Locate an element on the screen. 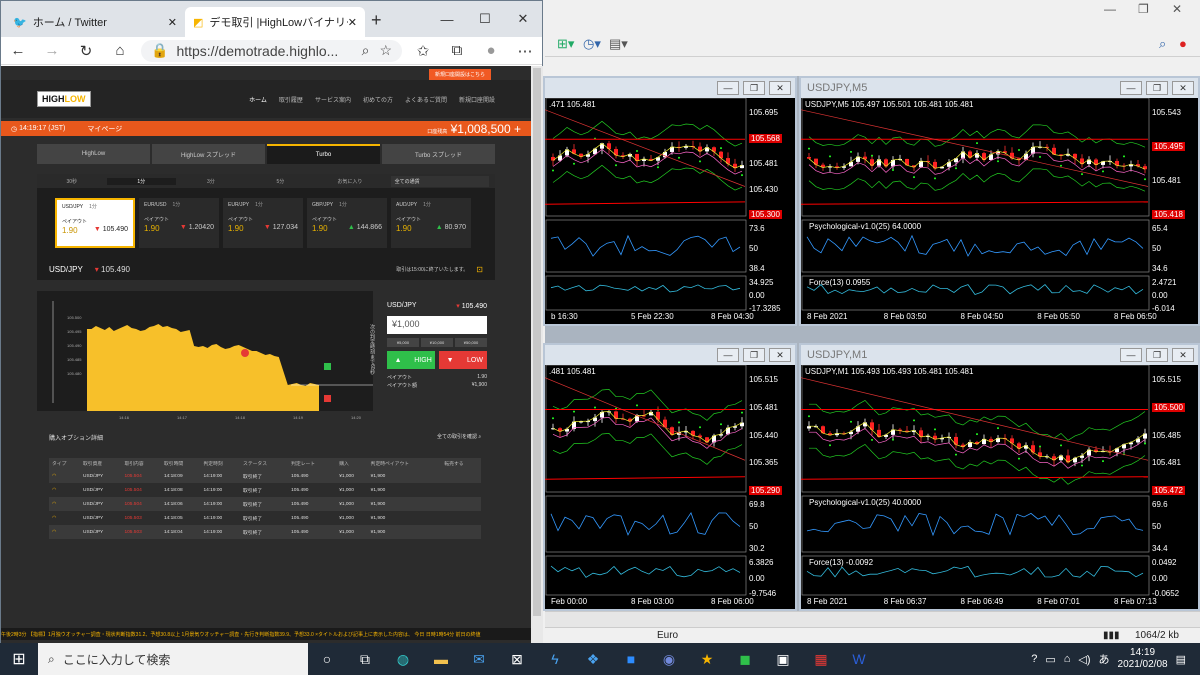 This screenshot has height=675, width=1200. asset-card: EUR/USD 1分 ペイアウト 1.90 ▼ 1.20420 is located at coordinates (179, 223).